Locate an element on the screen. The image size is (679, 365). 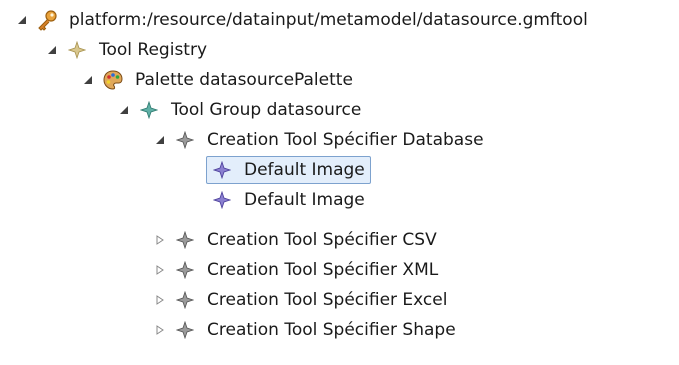
tree-item-label: Tool Group datasource is located at coordinates (266, 110).